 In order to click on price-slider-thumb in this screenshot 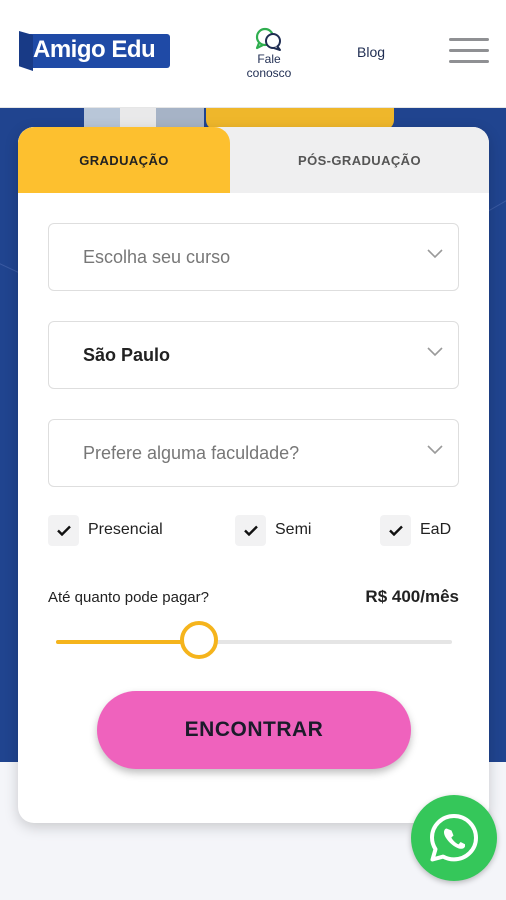, I will do `click(198, 640)`.